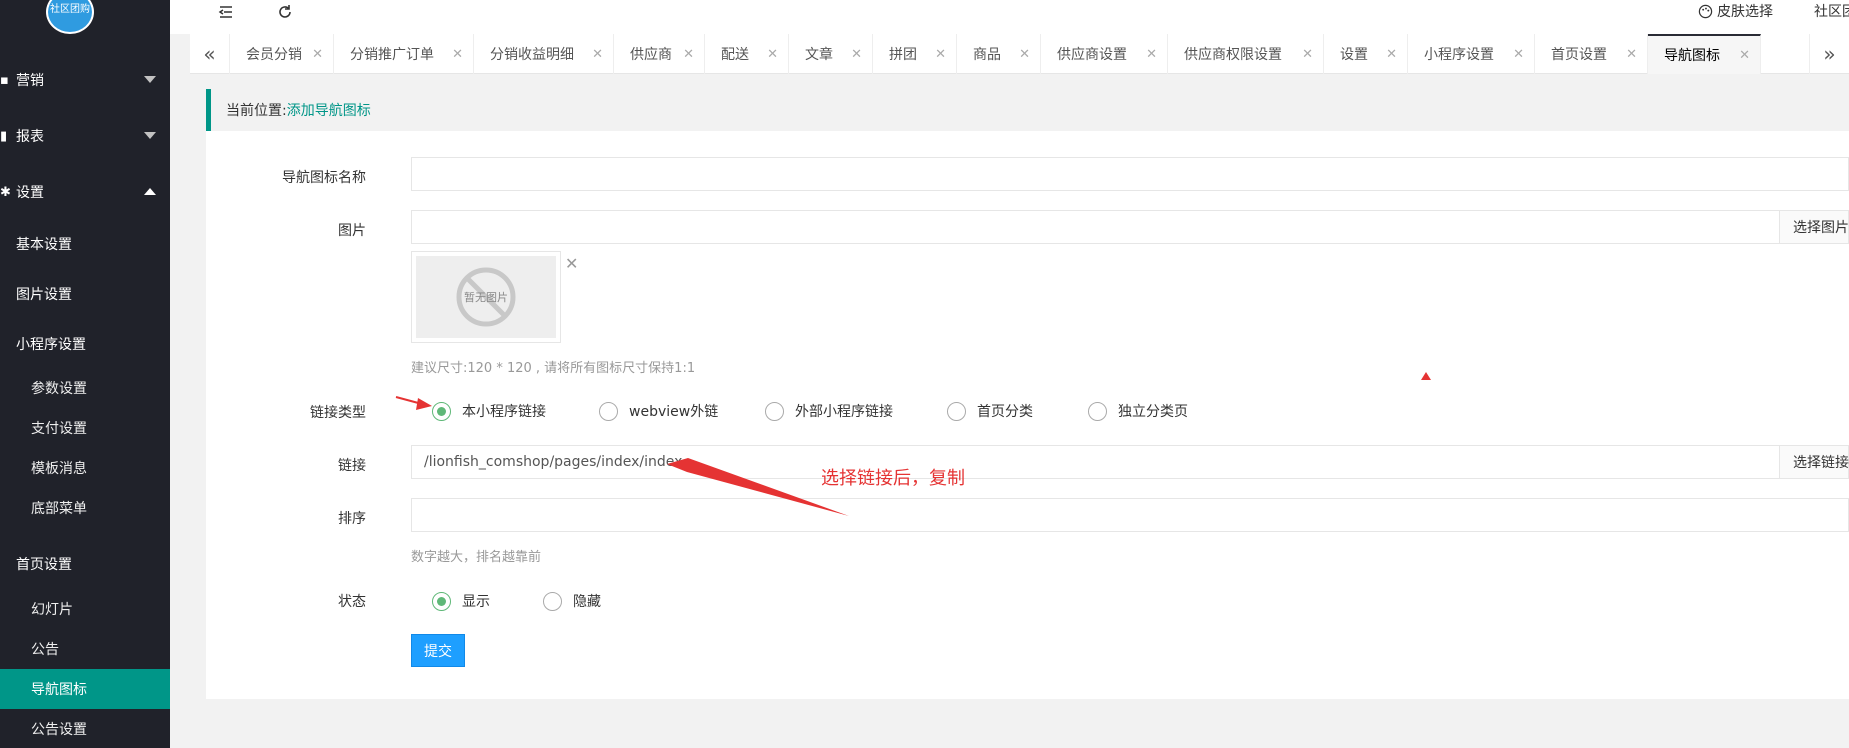  What do you see at coordinates (486, 297) in the screenshot?
I see `no-image-text: 暂无图片` at bounding box center [486, 297].